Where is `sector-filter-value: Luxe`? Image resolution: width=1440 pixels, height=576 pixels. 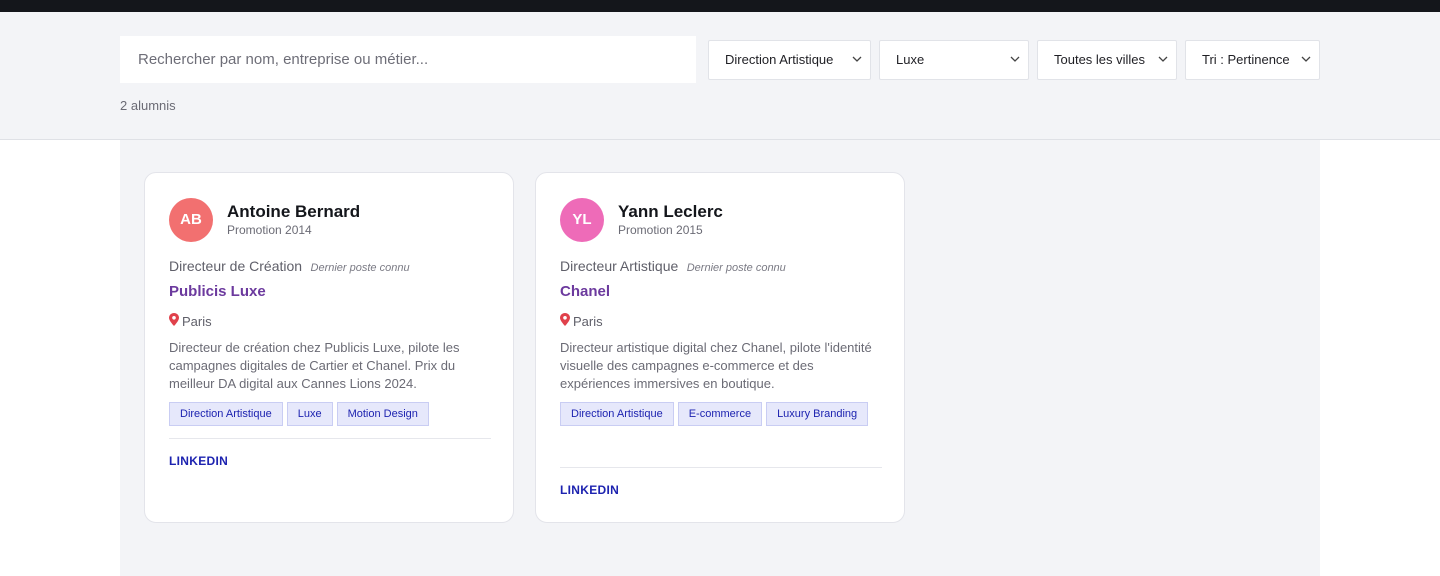
sector-filter-value: Luxe is located at coordinates (910, 59).